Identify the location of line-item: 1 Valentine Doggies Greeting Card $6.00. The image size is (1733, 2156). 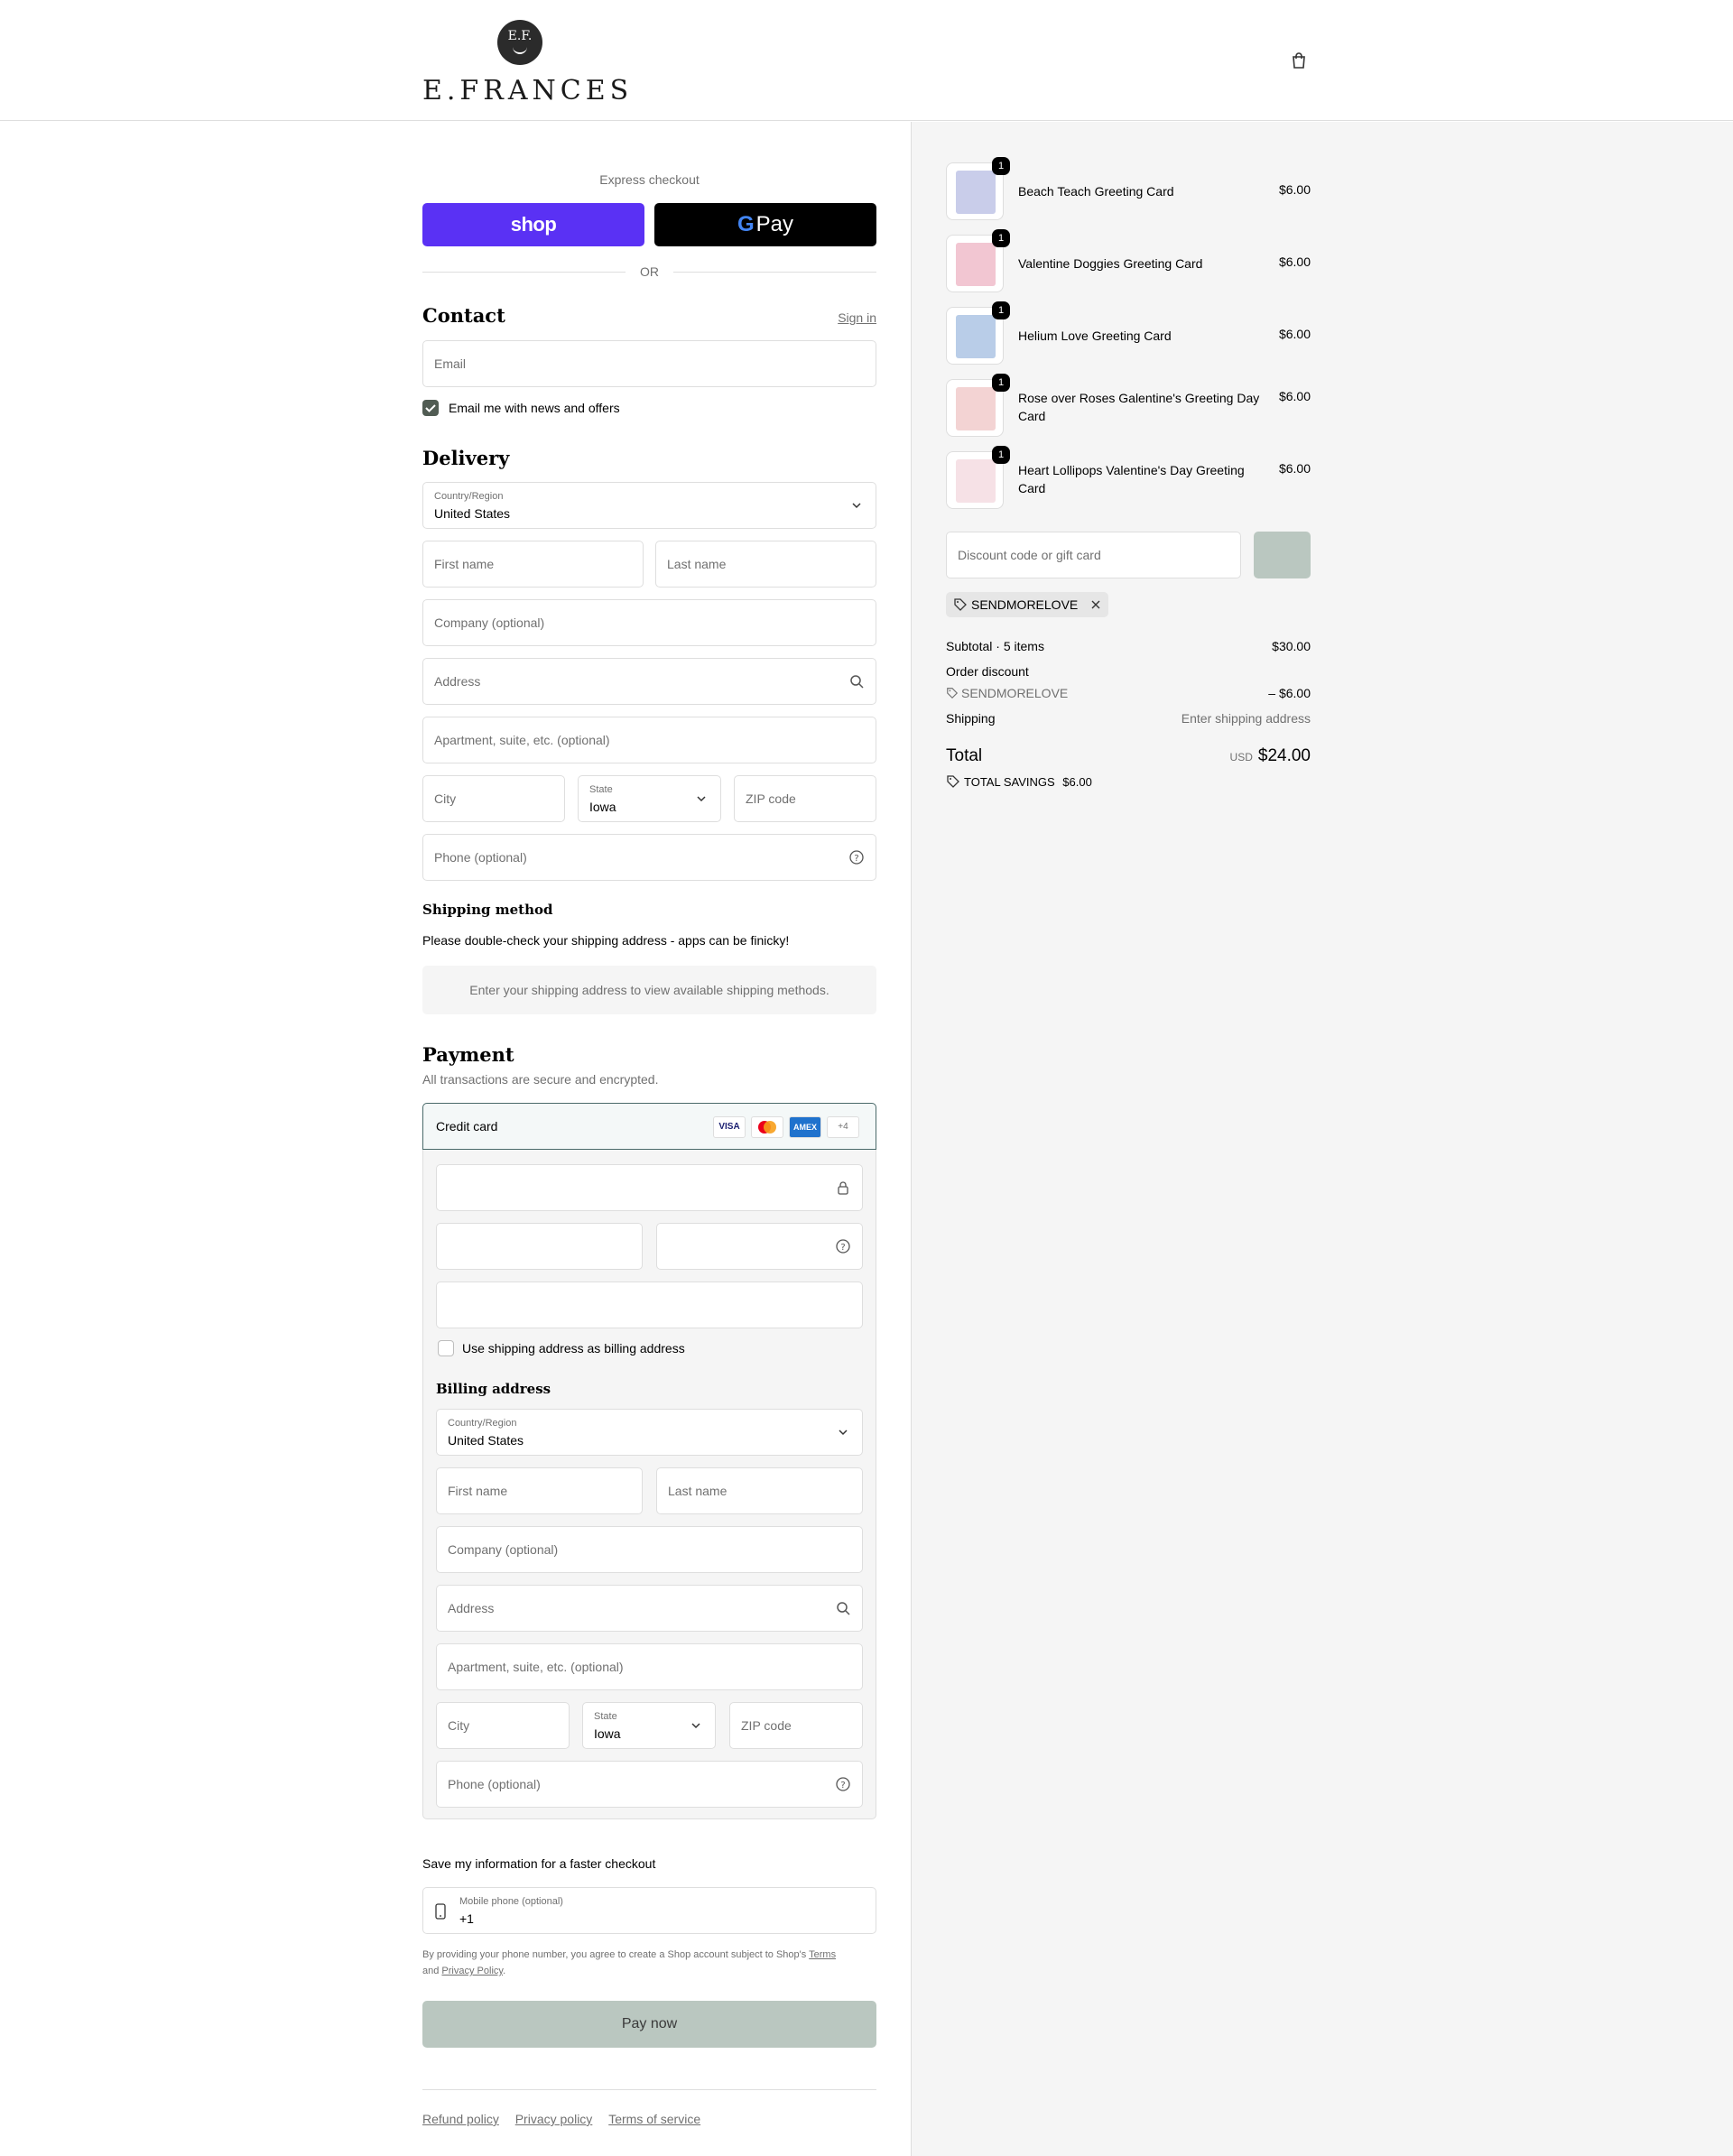
(1128, 260).